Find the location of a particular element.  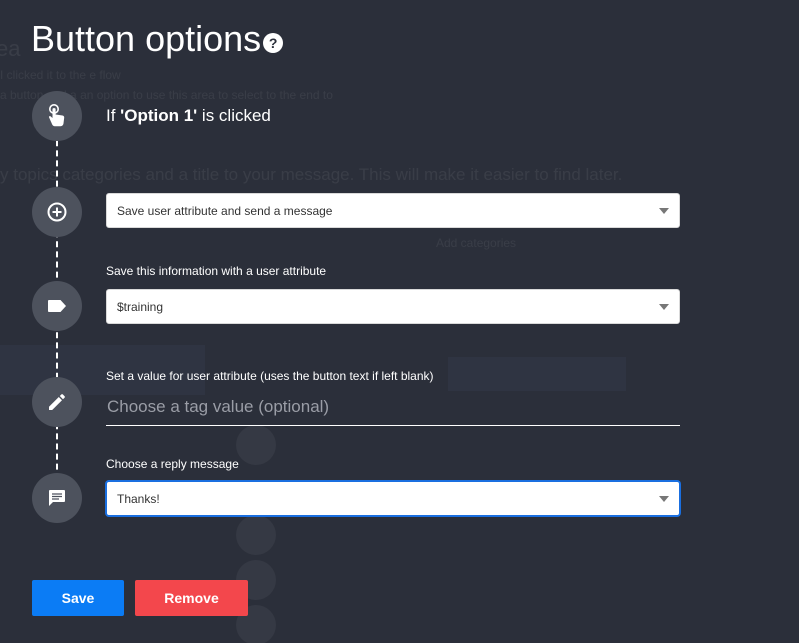

step-trigger is located at coordinates (57, 116).